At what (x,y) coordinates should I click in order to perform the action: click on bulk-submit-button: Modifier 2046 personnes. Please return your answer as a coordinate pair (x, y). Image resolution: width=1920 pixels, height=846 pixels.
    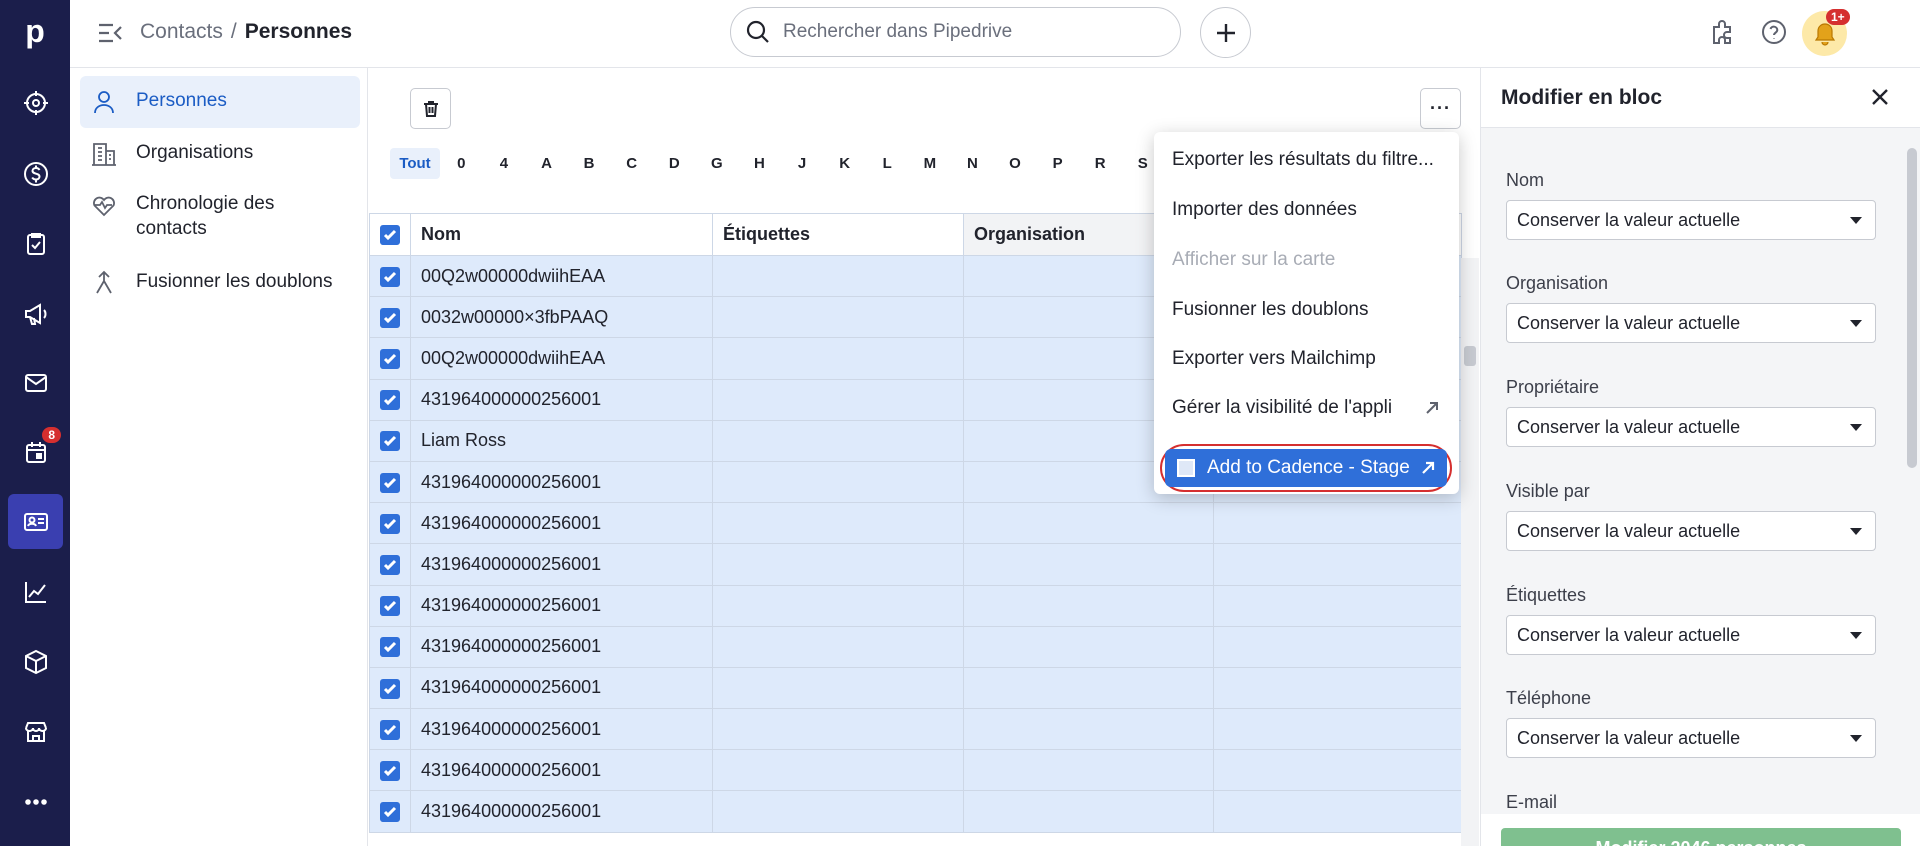
    Looking at the image, I should click on (1701, 837).